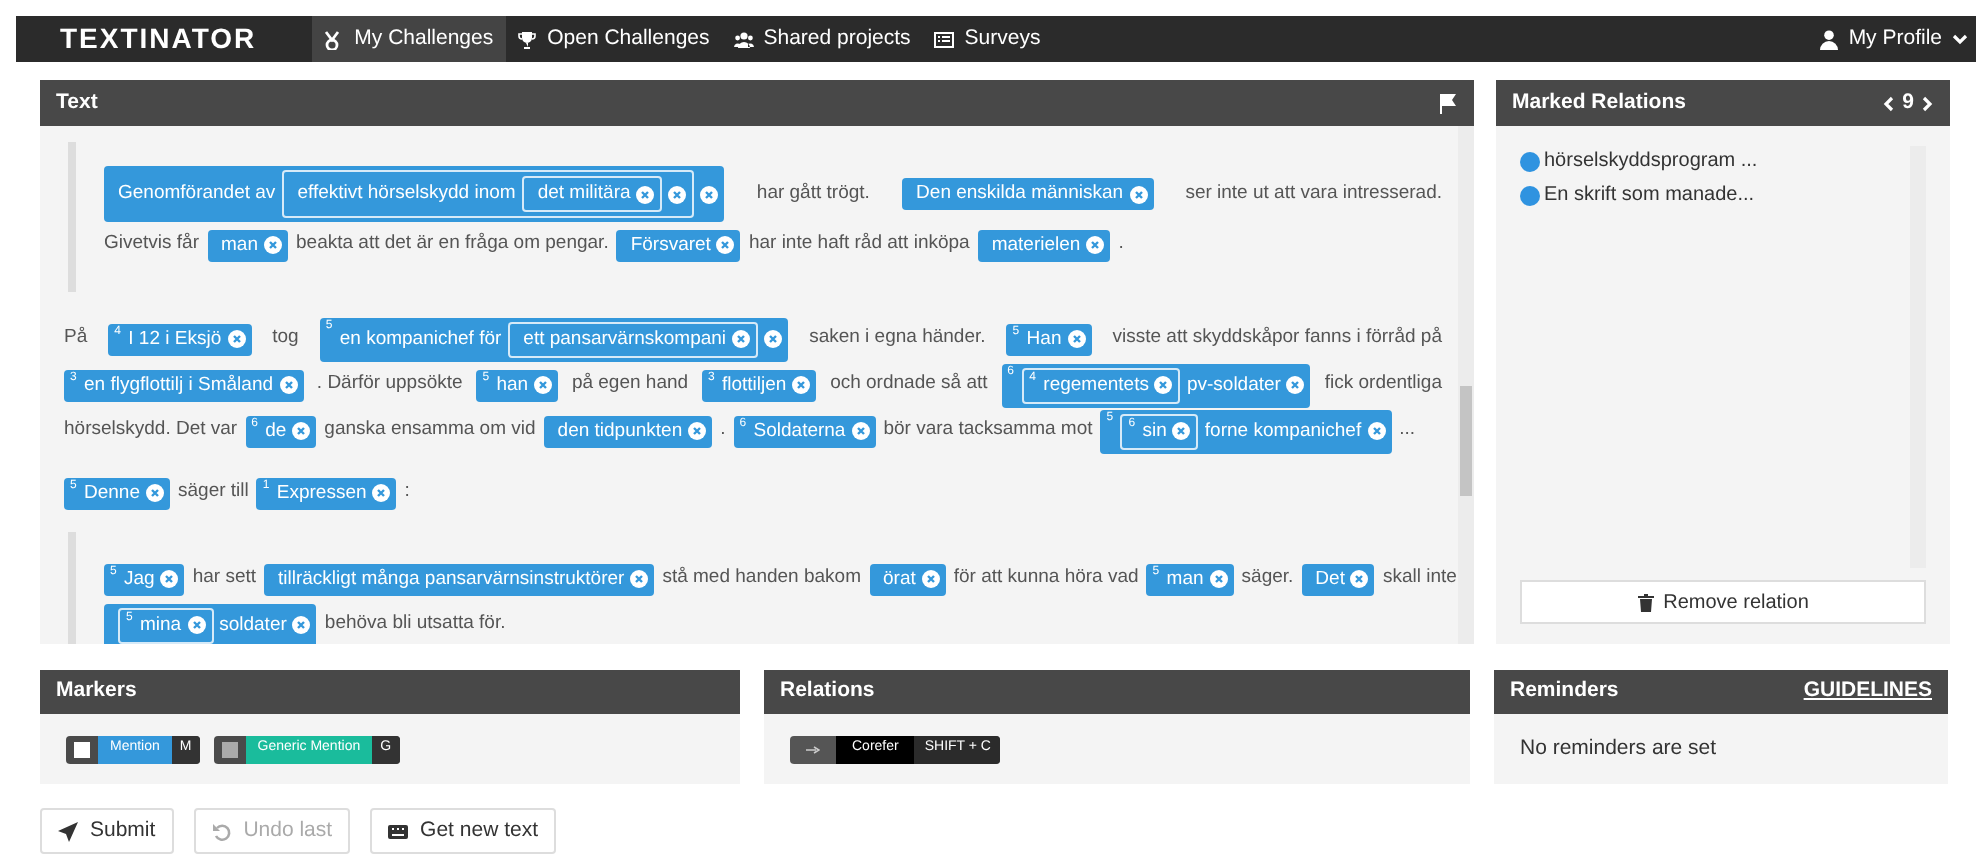  Describe the element at coordinates (77, 102) in the screenshot. I see `panel-title: Text` at that location.